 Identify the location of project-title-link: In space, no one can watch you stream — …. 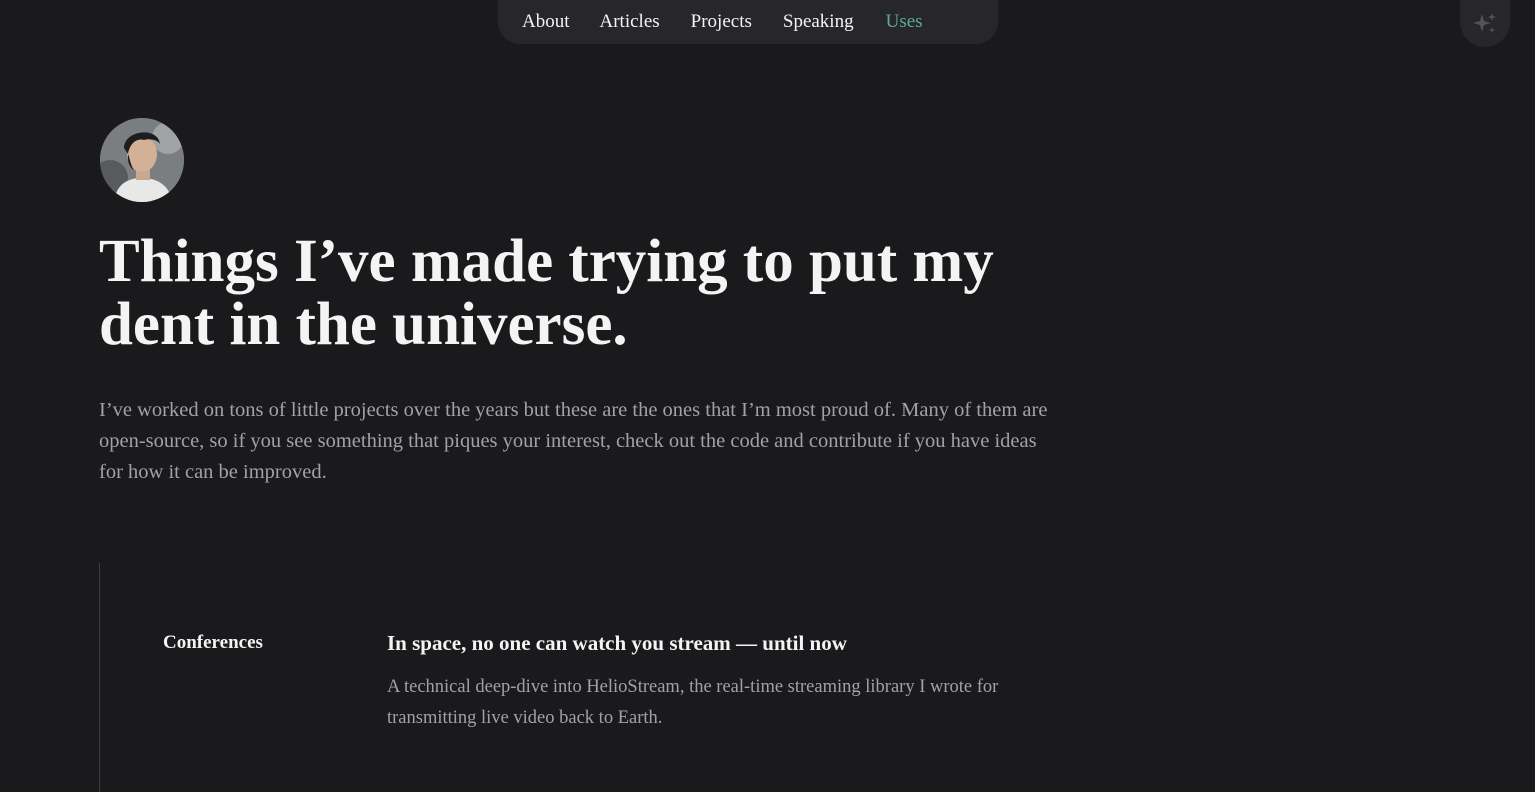
(617, 643).